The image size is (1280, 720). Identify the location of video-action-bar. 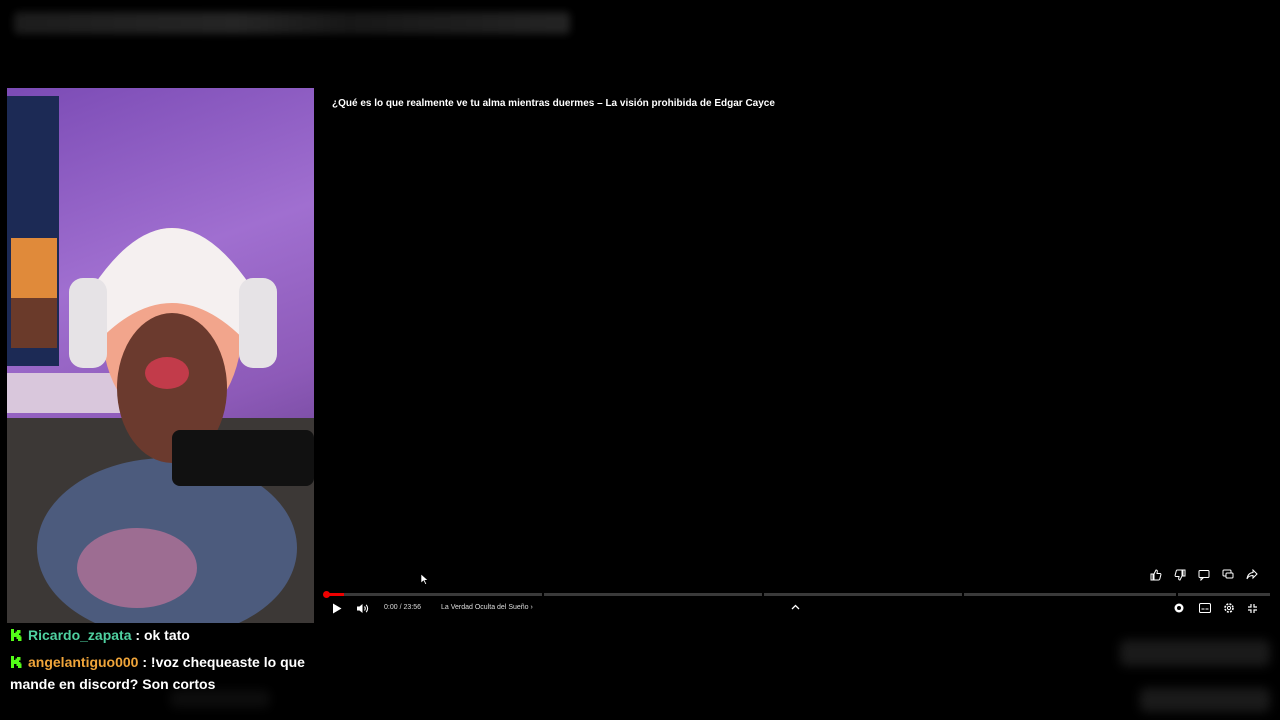
(1204, 575).